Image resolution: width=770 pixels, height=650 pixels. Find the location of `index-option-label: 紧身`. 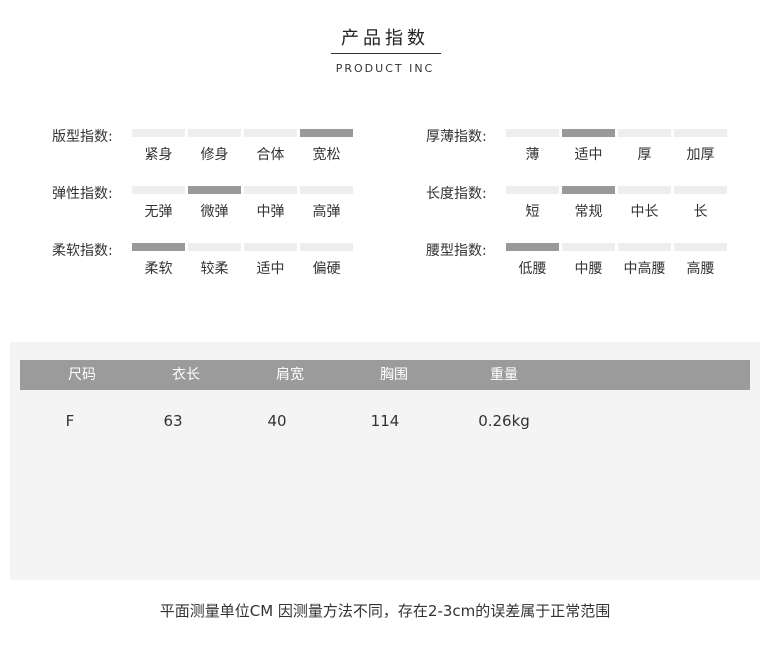

index-option-label: 紧身 is located at coordinates (158, 155).